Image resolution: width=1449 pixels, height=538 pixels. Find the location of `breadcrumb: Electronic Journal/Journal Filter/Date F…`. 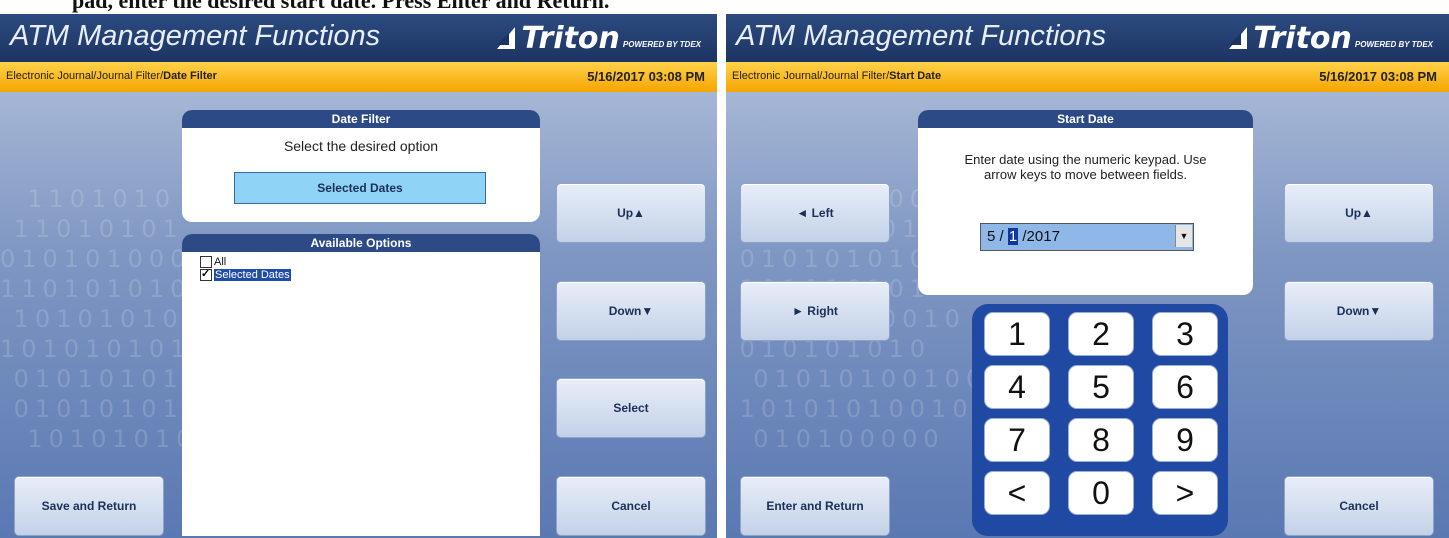

breadcrumb: Electronic Journal/Journal Filter/Date F… is located at coordinates (111, 76).